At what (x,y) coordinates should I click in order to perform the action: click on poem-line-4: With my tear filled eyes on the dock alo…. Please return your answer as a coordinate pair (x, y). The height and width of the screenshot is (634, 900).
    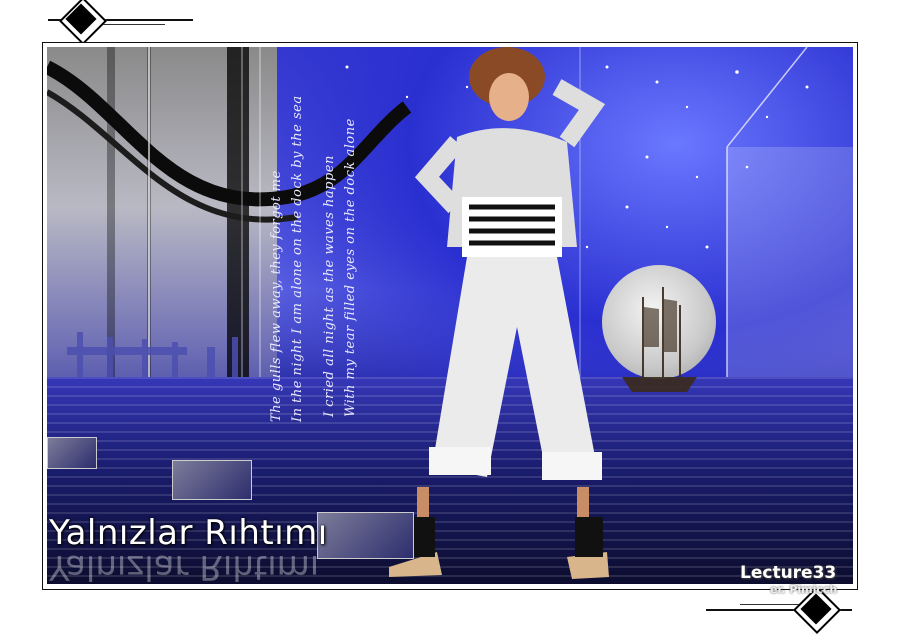
    Looking at the image, I should click on (350, 267).